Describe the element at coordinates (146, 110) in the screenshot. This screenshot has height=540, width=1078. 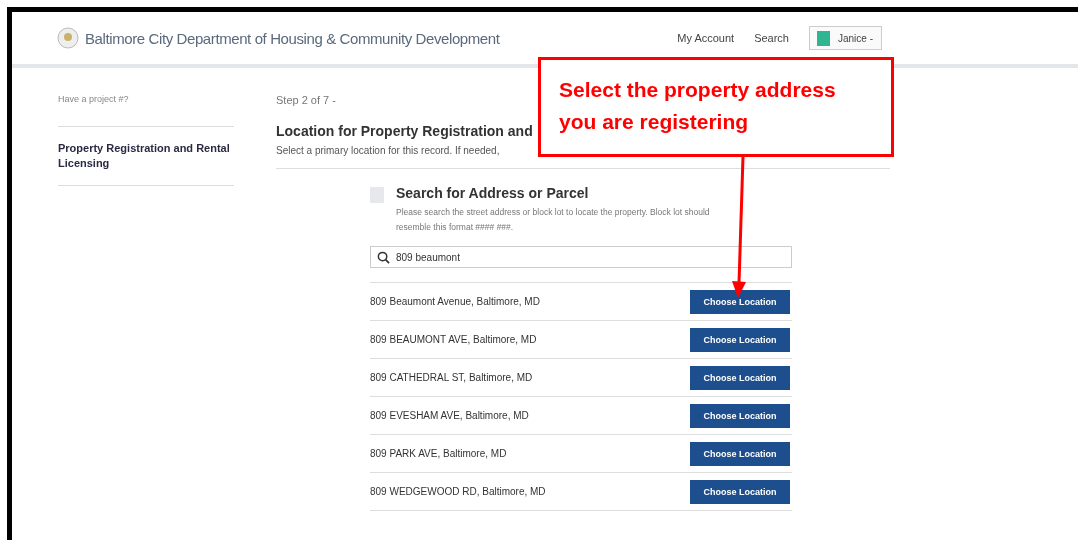
I see `project-label: Have a project #?` at that location.